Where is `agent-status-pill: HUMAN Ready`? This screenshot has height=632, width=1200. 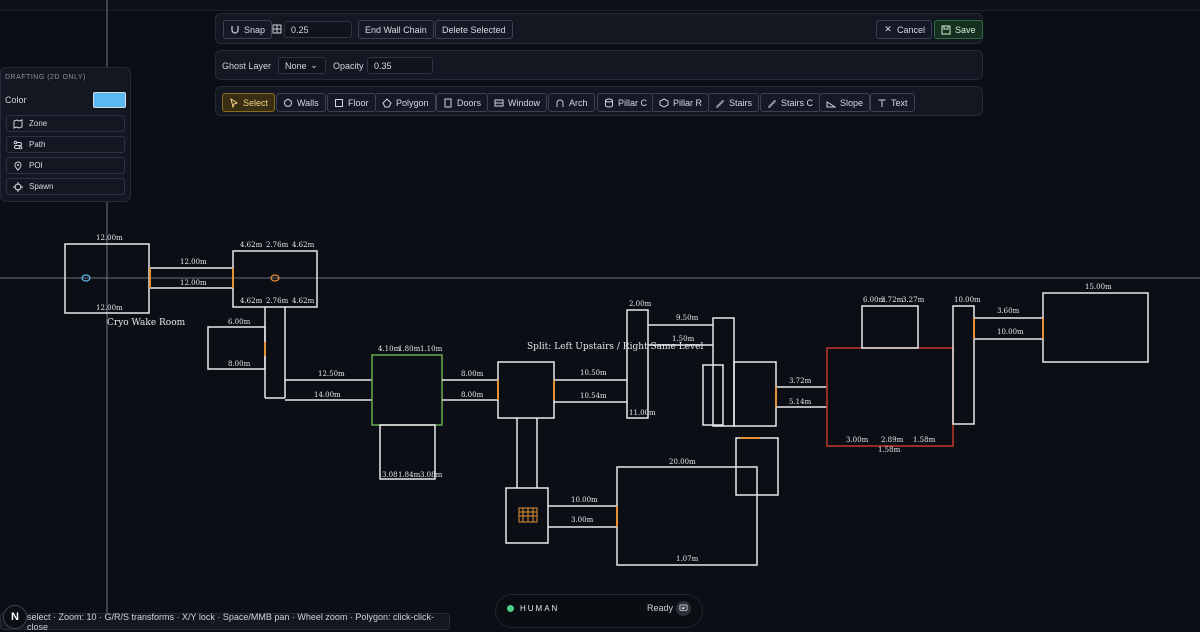
agent-status-pill: HUMAN Ready is located at coordinates (599, 611).